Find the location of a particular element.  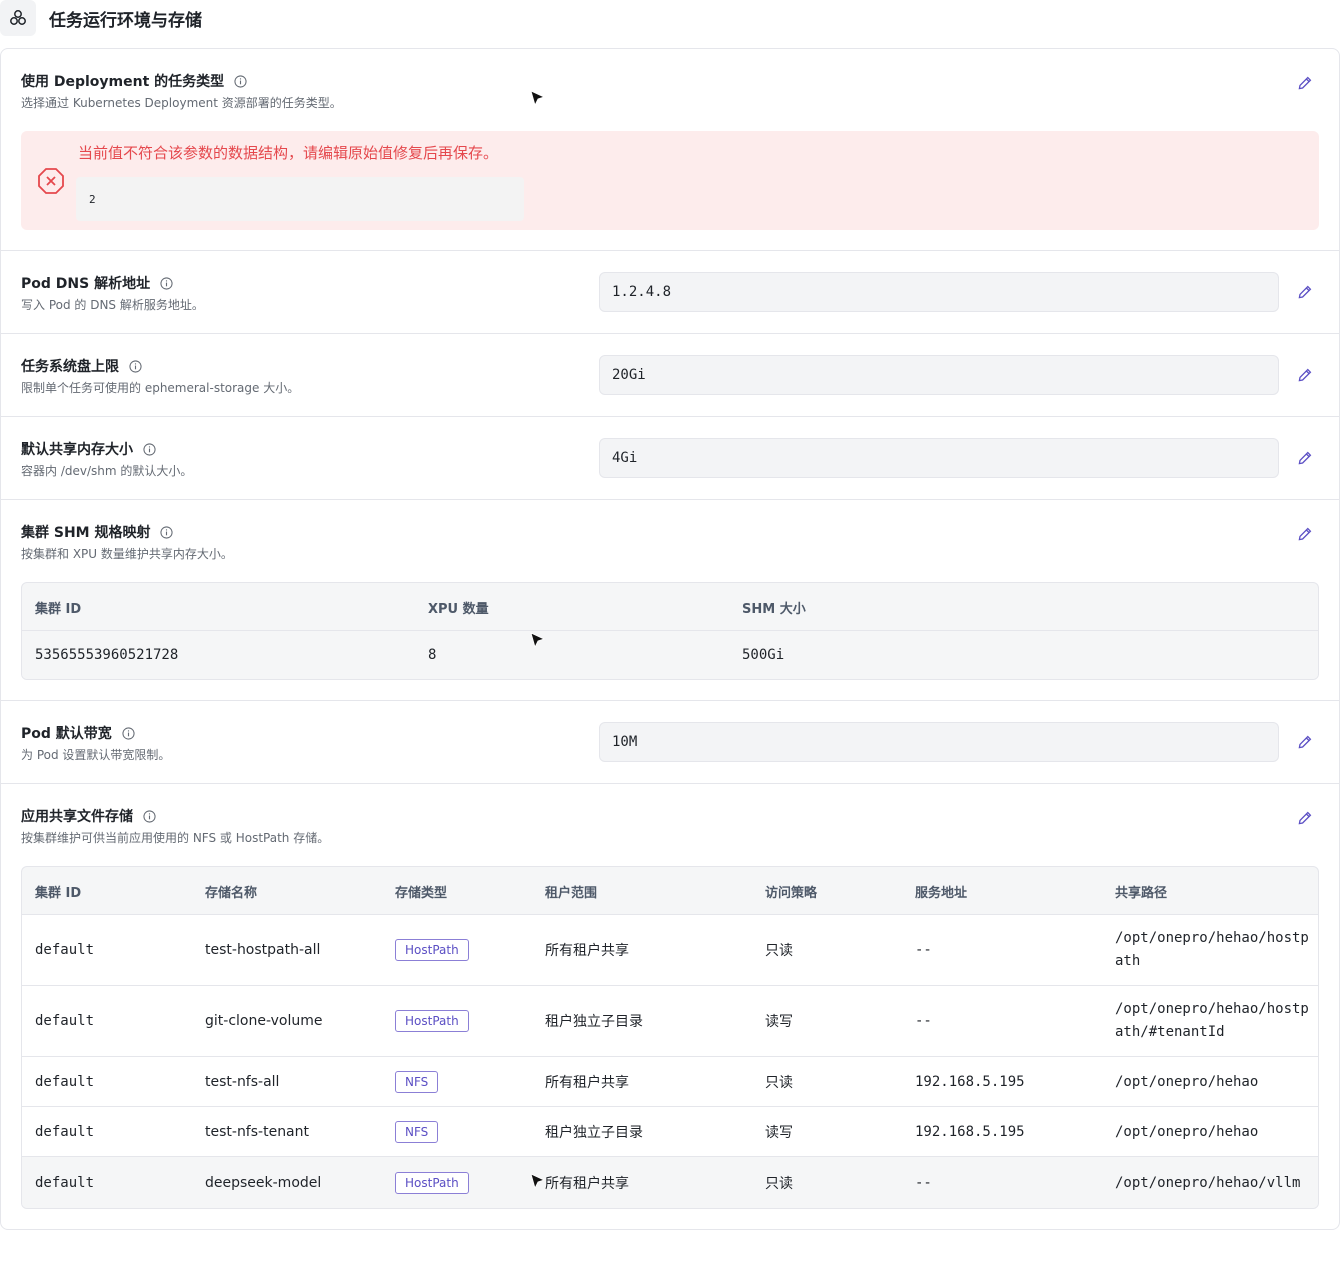

storage-type-cell: NFS is located at coordinates (417, 1081).